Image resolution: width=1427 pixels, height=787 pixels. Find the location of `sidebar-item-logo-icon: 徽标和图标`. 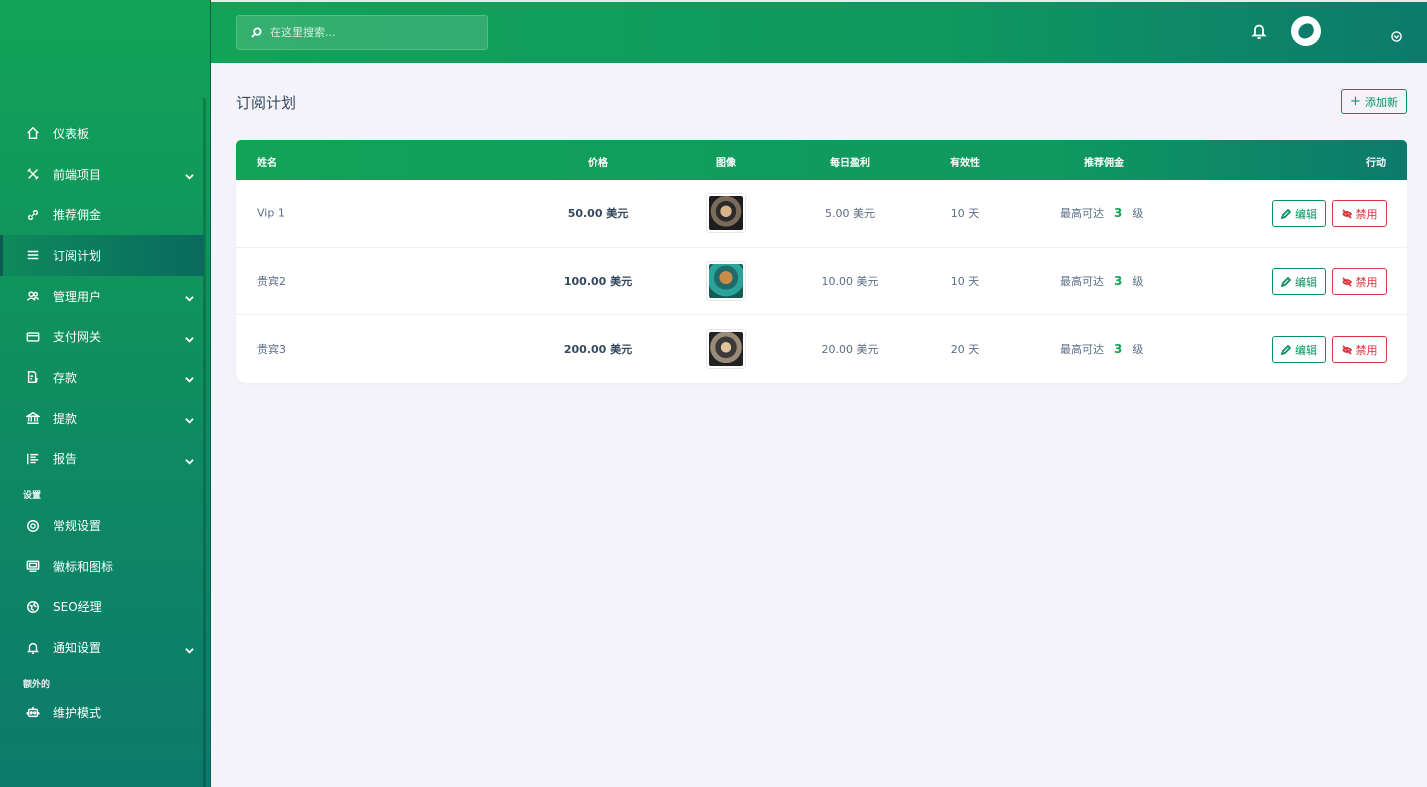

sidebar-item-logo-icon: 徽标和图标 is located at coordinates (105, 566).